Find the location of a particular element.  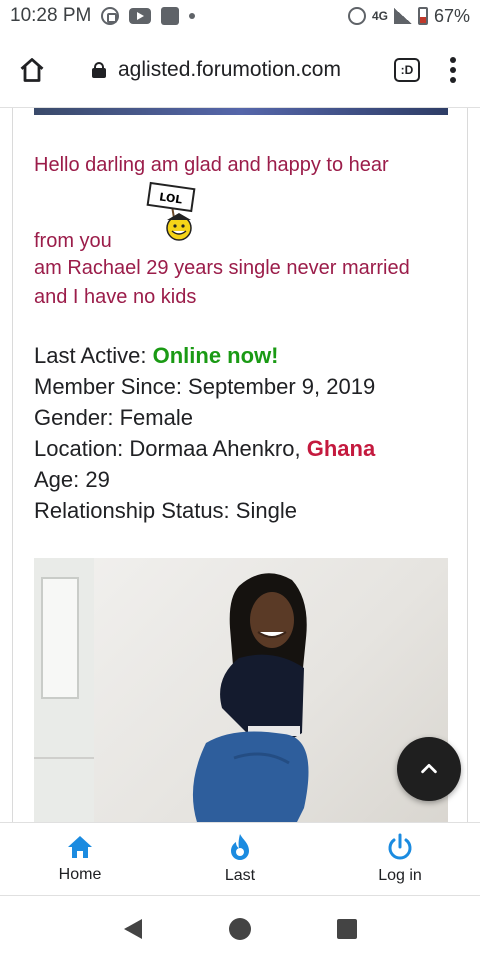

recents-icon is located at coordinates (347, 929).